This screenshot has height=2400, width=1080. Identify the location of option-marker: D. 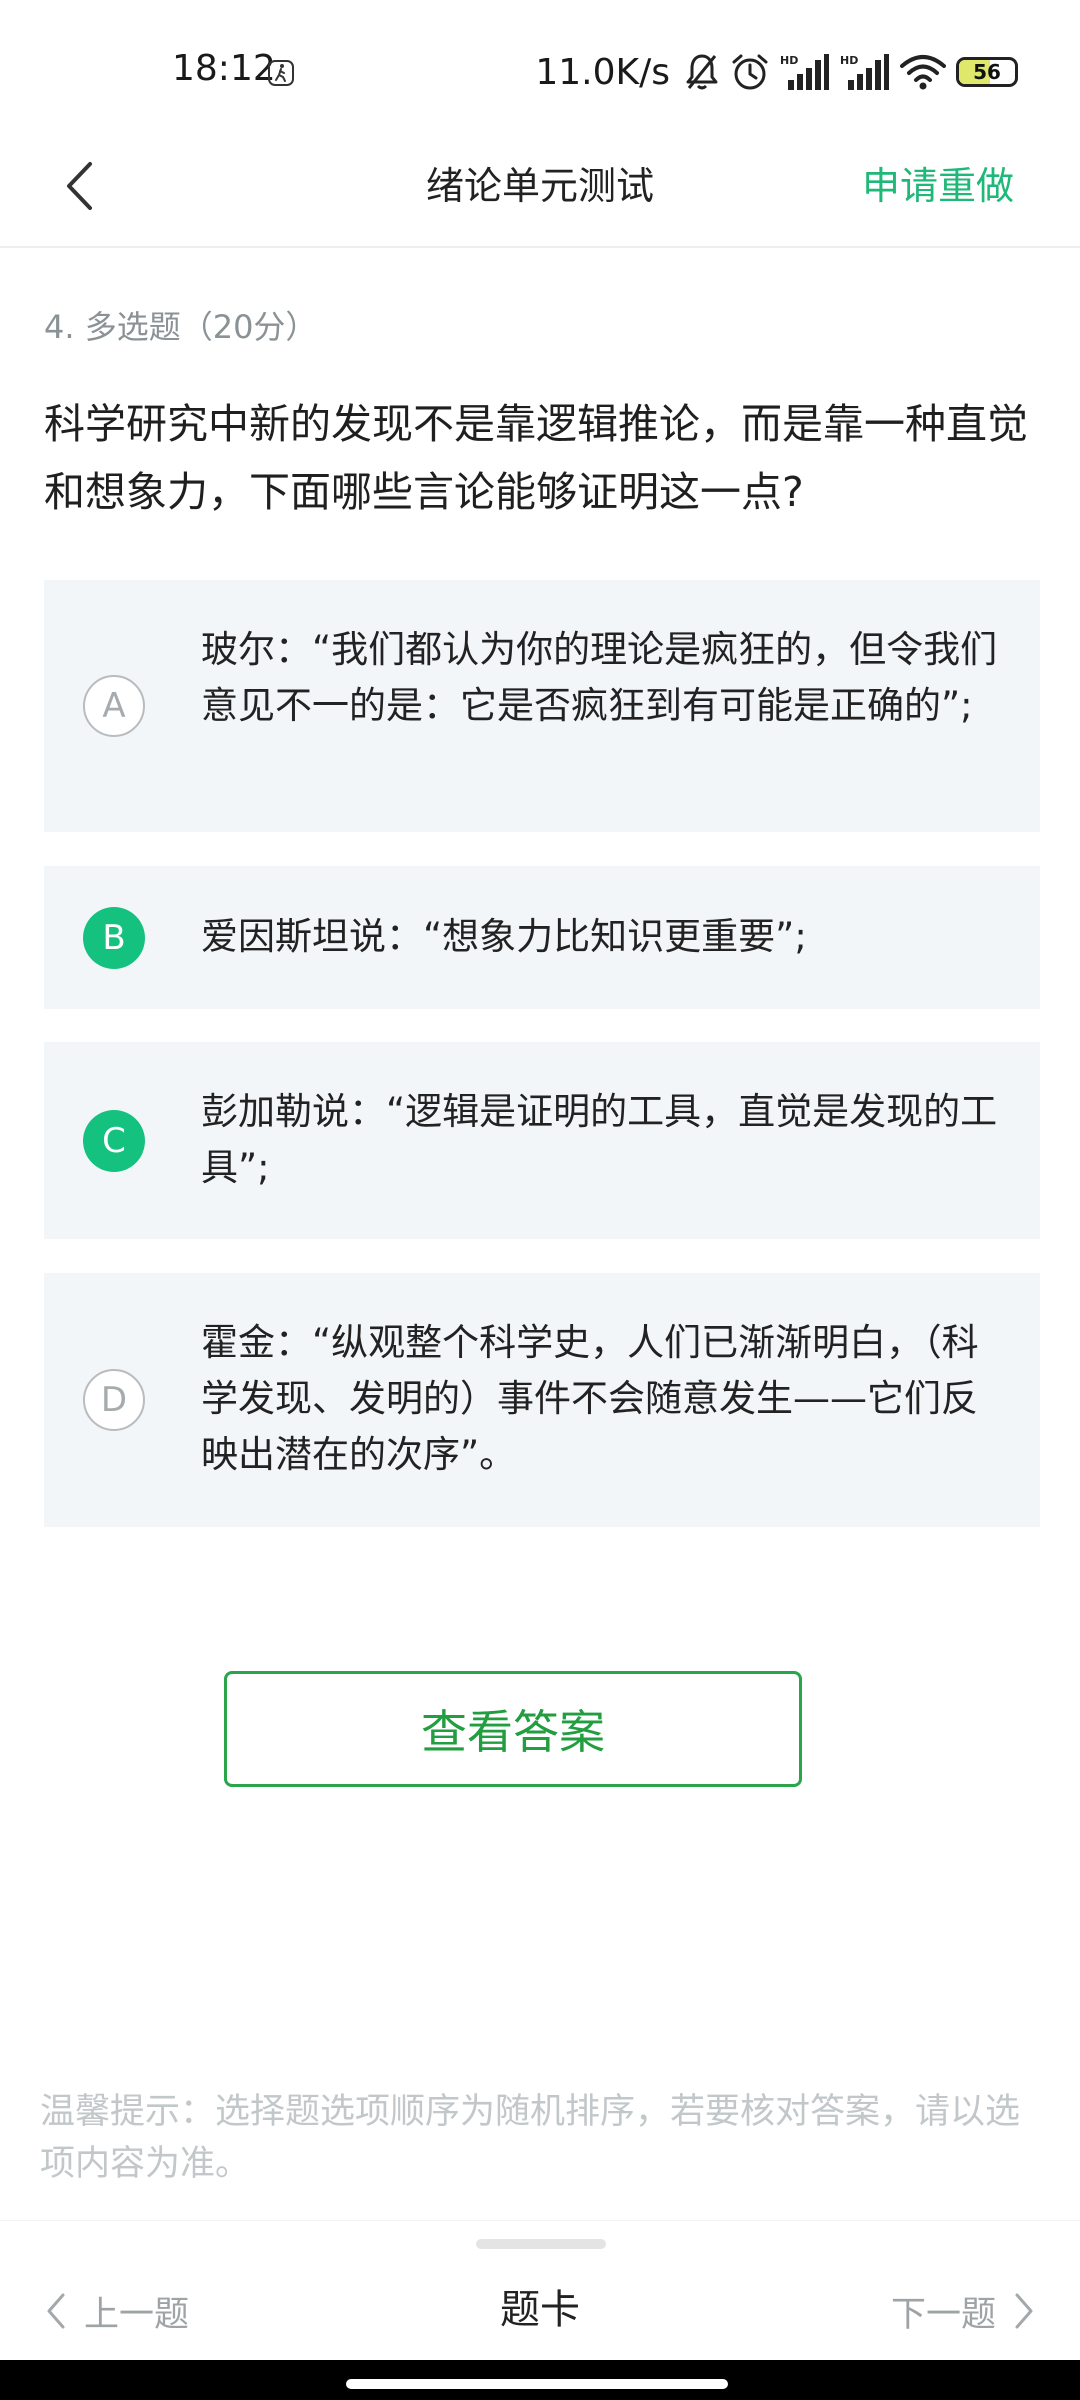
(114, 1400).